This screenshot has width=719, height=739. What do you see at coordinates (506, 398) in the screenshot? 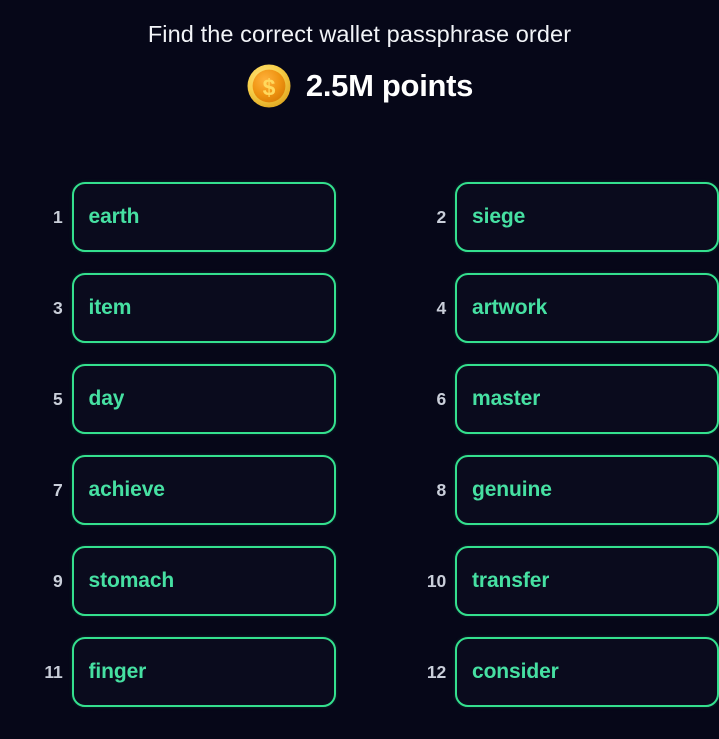
I see `word-label: master` at bounding box center [506, 398].